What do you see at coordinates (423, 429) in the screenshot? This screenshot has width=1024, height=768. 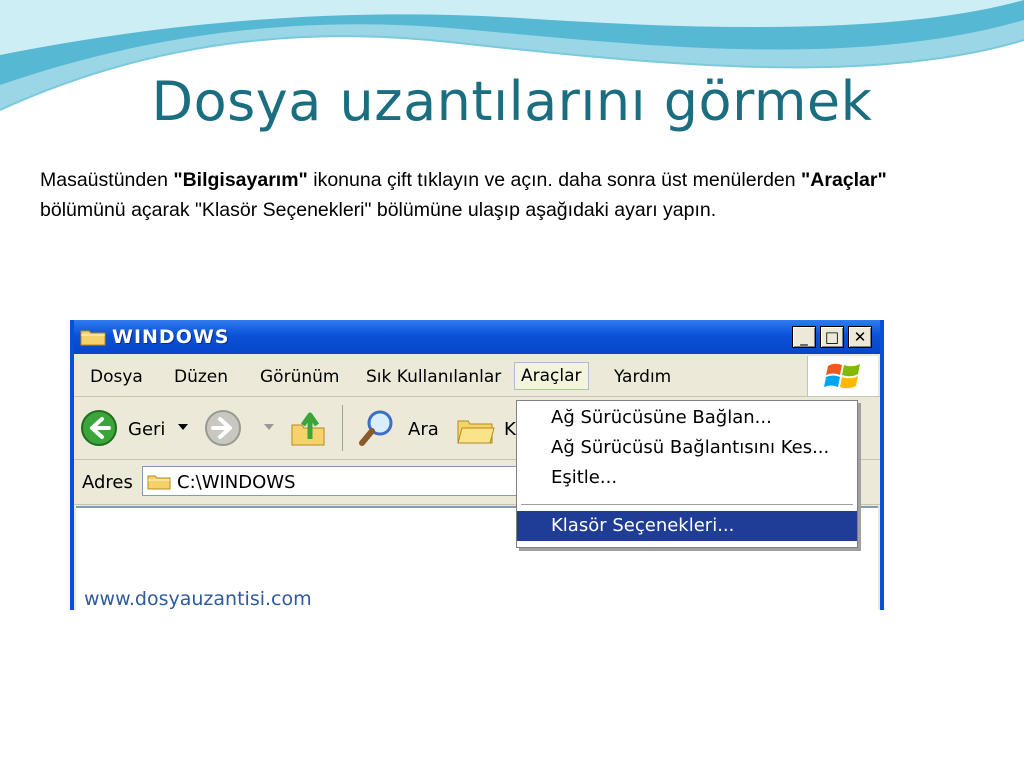 I see `search-button-label: Ara` at bounding box center [423, 429].